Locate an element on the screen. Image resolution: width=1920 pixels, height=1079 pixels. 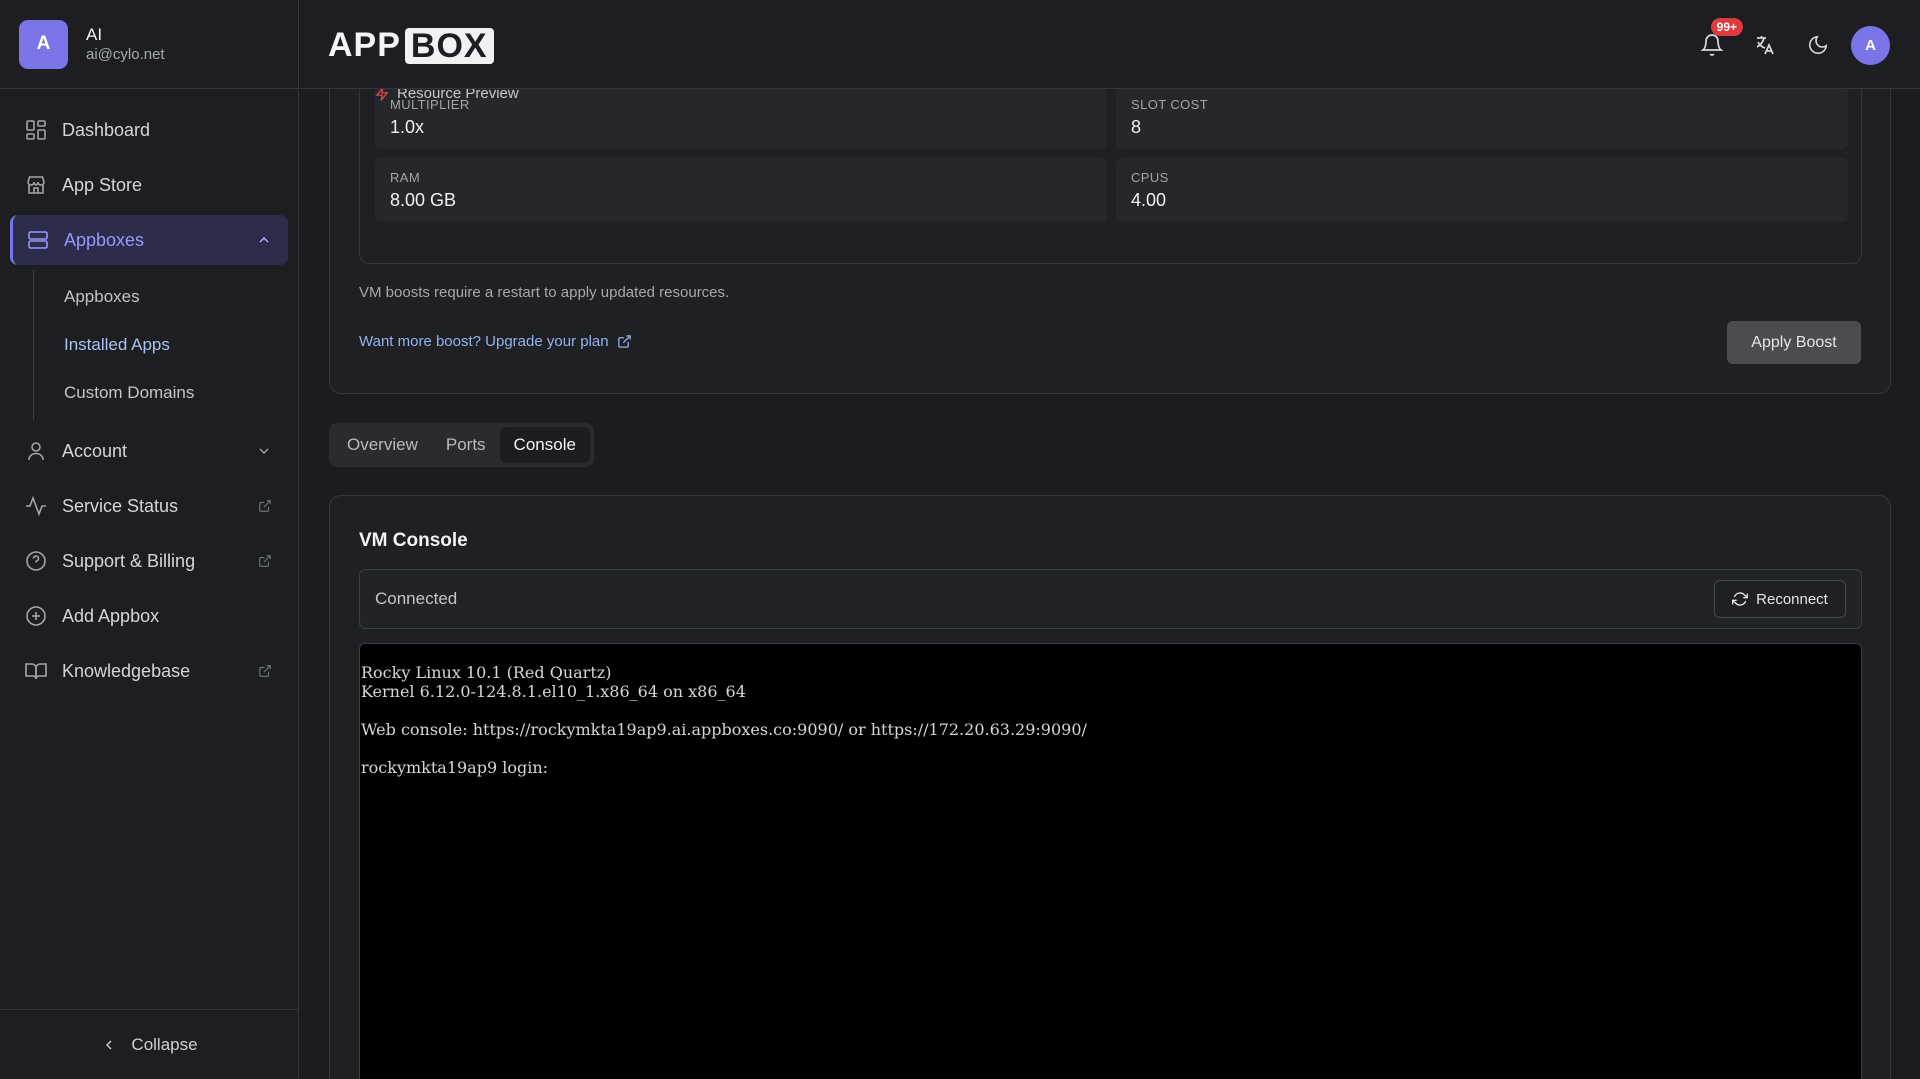
sidebar-item-label: Dashboard is located at coordinates (106, 129).